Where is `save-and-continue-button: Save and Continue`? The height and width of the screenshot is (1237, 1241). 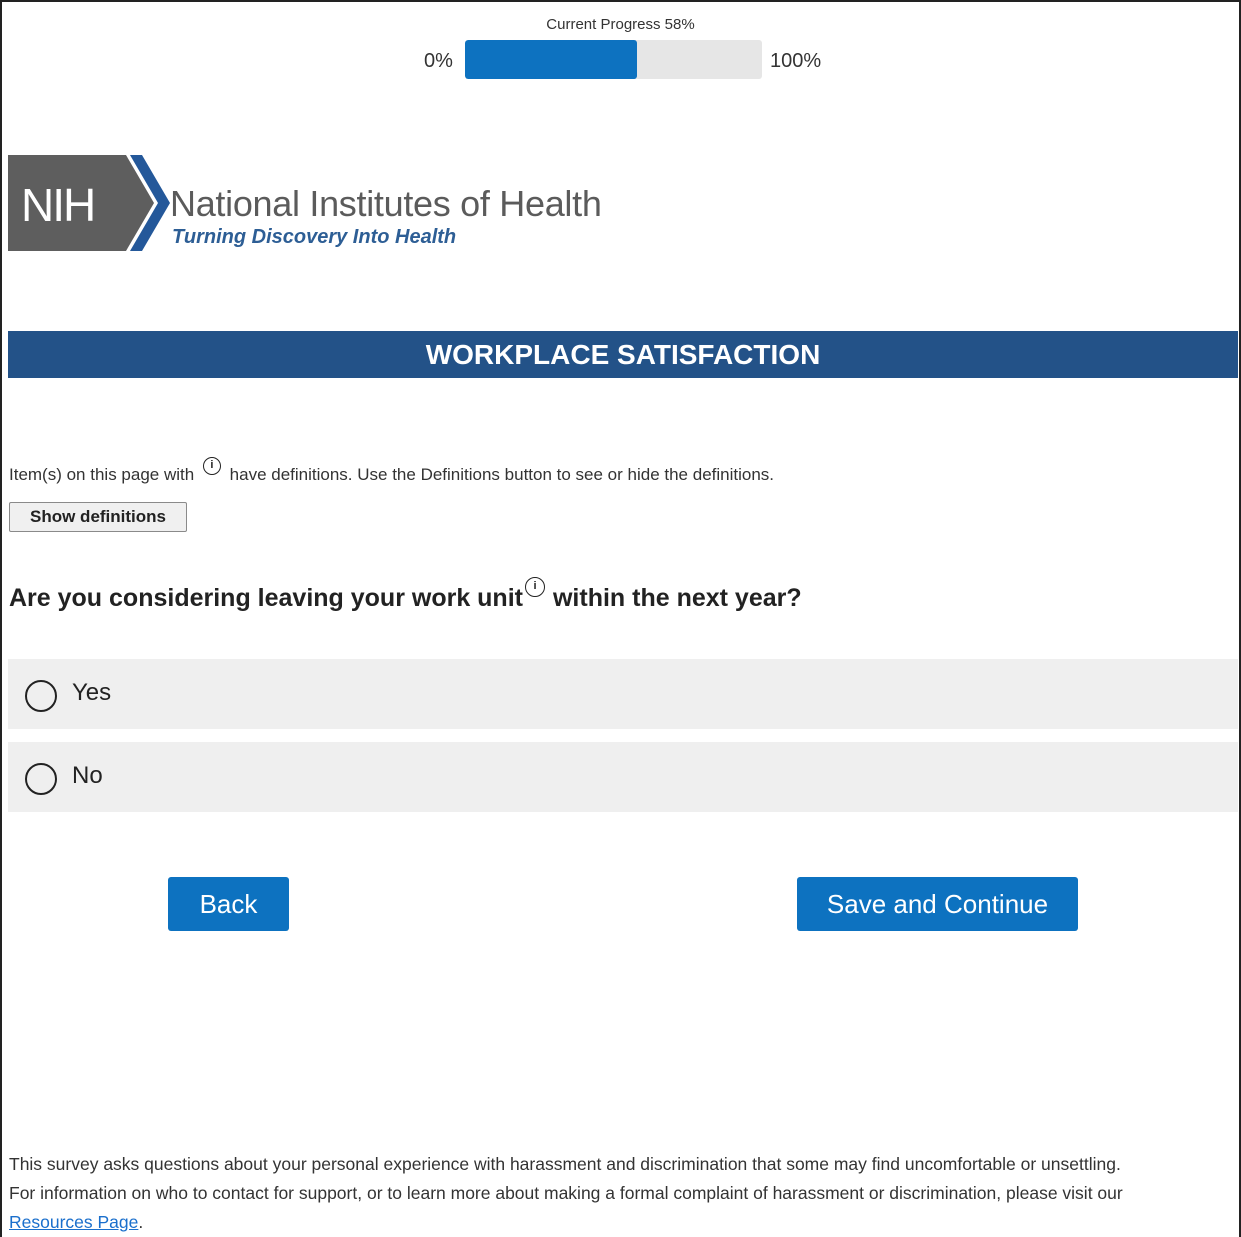
save-and-continue-button: Save and Continue is located at coordinates (937, 904).